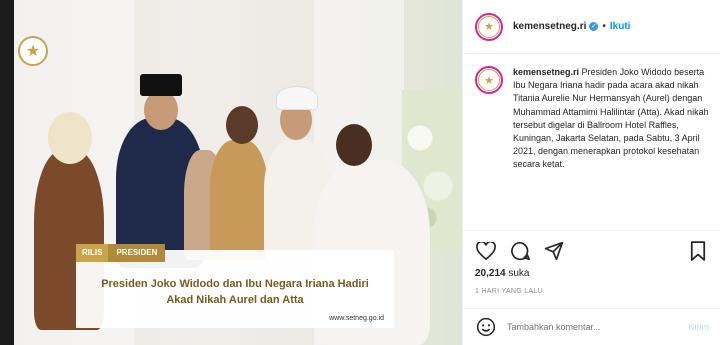  What do you see at coordinates (161, 85) in the screenshot?
I see `peci-hat` at bounding box center [161, 85].